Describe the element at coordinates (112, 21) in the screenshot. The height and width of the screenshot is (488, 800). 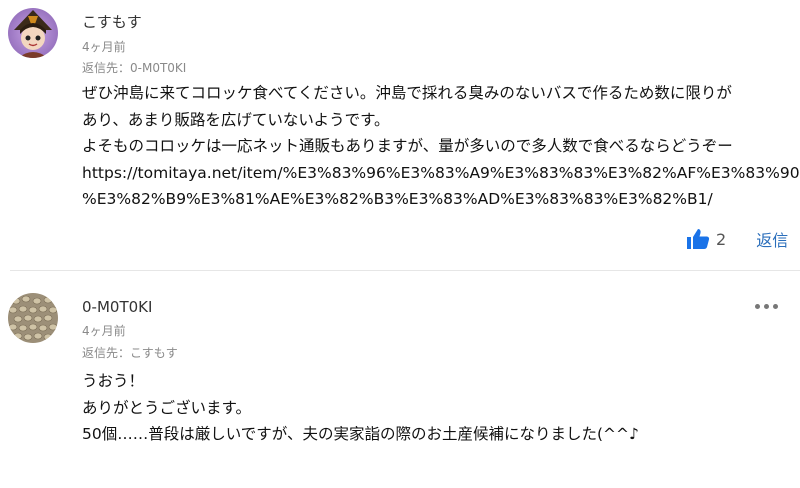
I see `comment-author: こすもす` at that location.